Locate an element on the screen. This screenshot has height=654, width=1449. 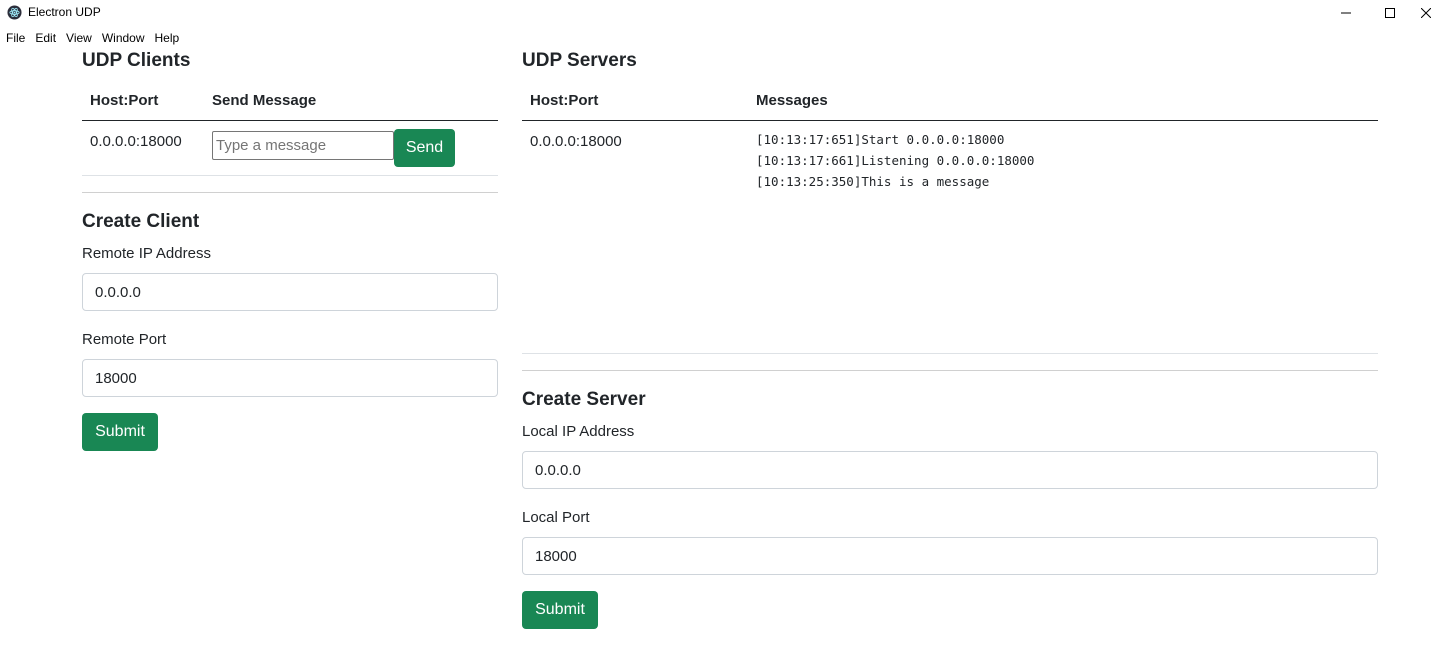
table-row: 0.0.0.0:18000 Type a message Send is located at coordinates (290, 148).